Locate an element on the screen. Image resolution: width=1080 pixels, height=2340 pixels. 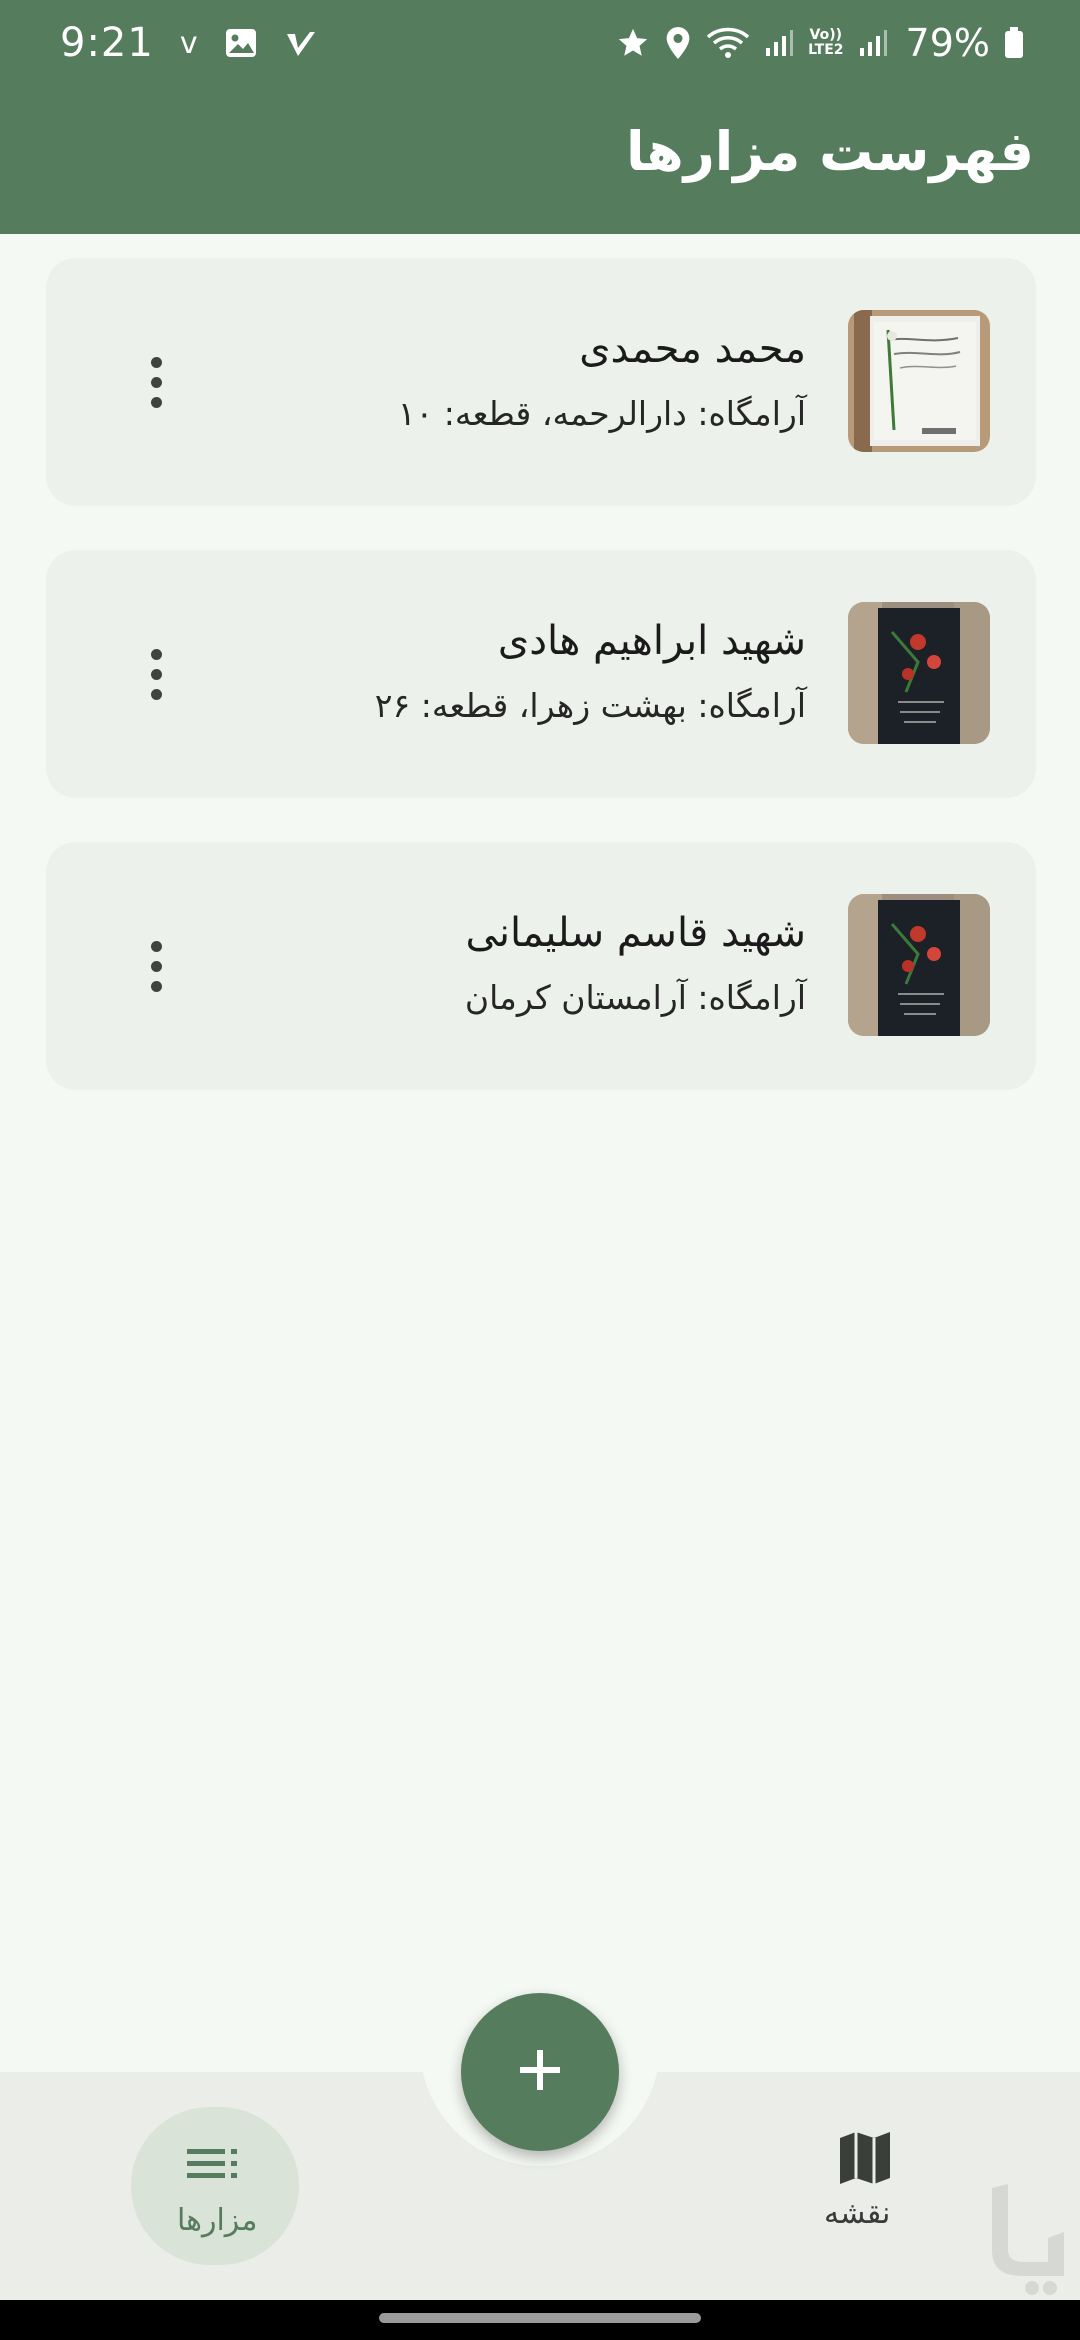
notification-v-icon: v is located at coordinates (188, 43).